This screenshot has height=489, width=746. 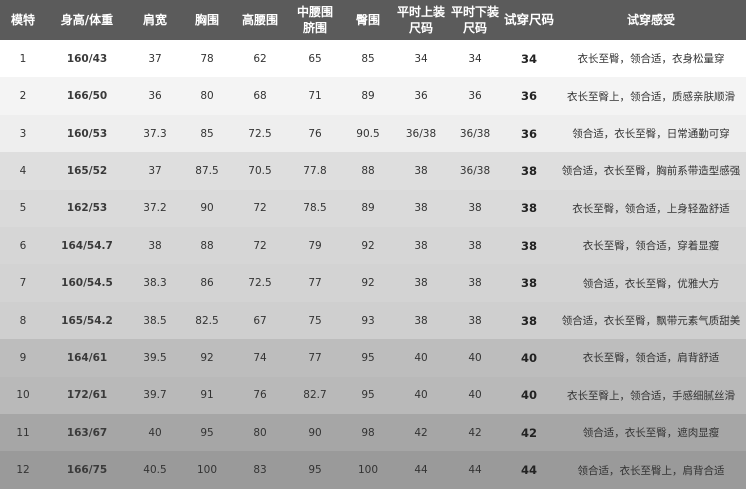 I want to click on header-height-weight: 身高/体重, so click(x=87, y=20).